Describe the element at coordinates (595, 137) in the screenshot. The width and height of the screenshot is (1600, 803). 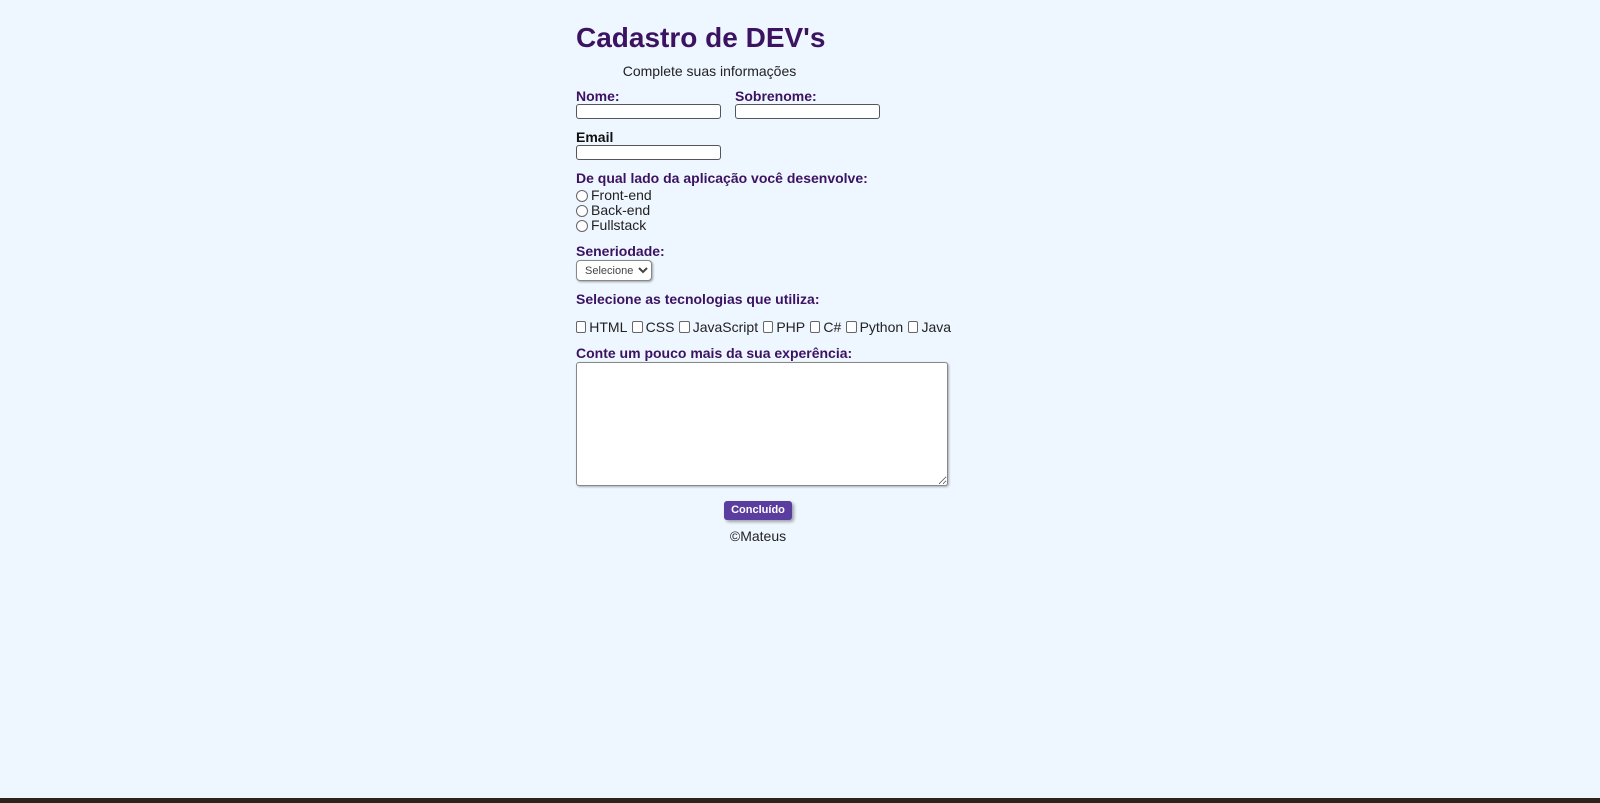
I see `email-label: Email` at that location.